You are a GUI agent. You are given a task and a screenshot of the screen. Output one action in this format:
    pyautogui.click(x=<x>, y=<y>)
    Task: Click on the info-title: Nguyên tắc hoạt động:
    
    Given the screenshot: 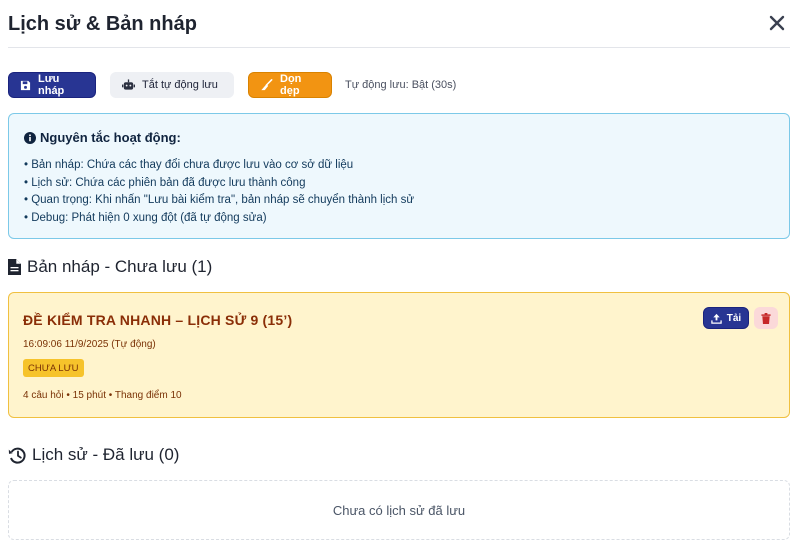 What is the action you would take?
    pyautogui.click(x=102, y=137)
    